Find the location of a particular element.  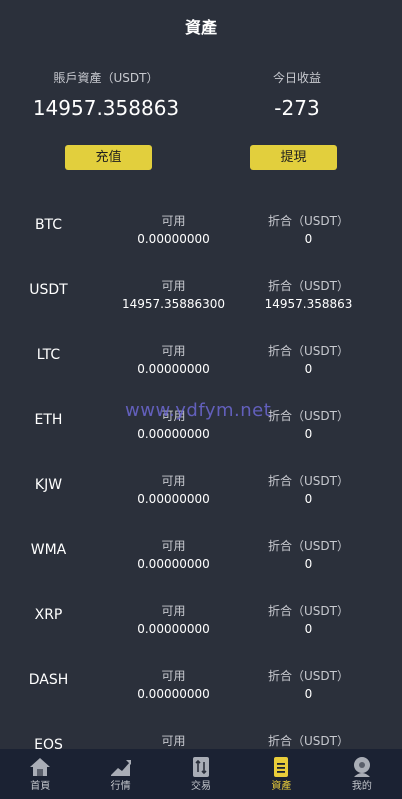

exchange-icon is located at coordinates (201, 767).